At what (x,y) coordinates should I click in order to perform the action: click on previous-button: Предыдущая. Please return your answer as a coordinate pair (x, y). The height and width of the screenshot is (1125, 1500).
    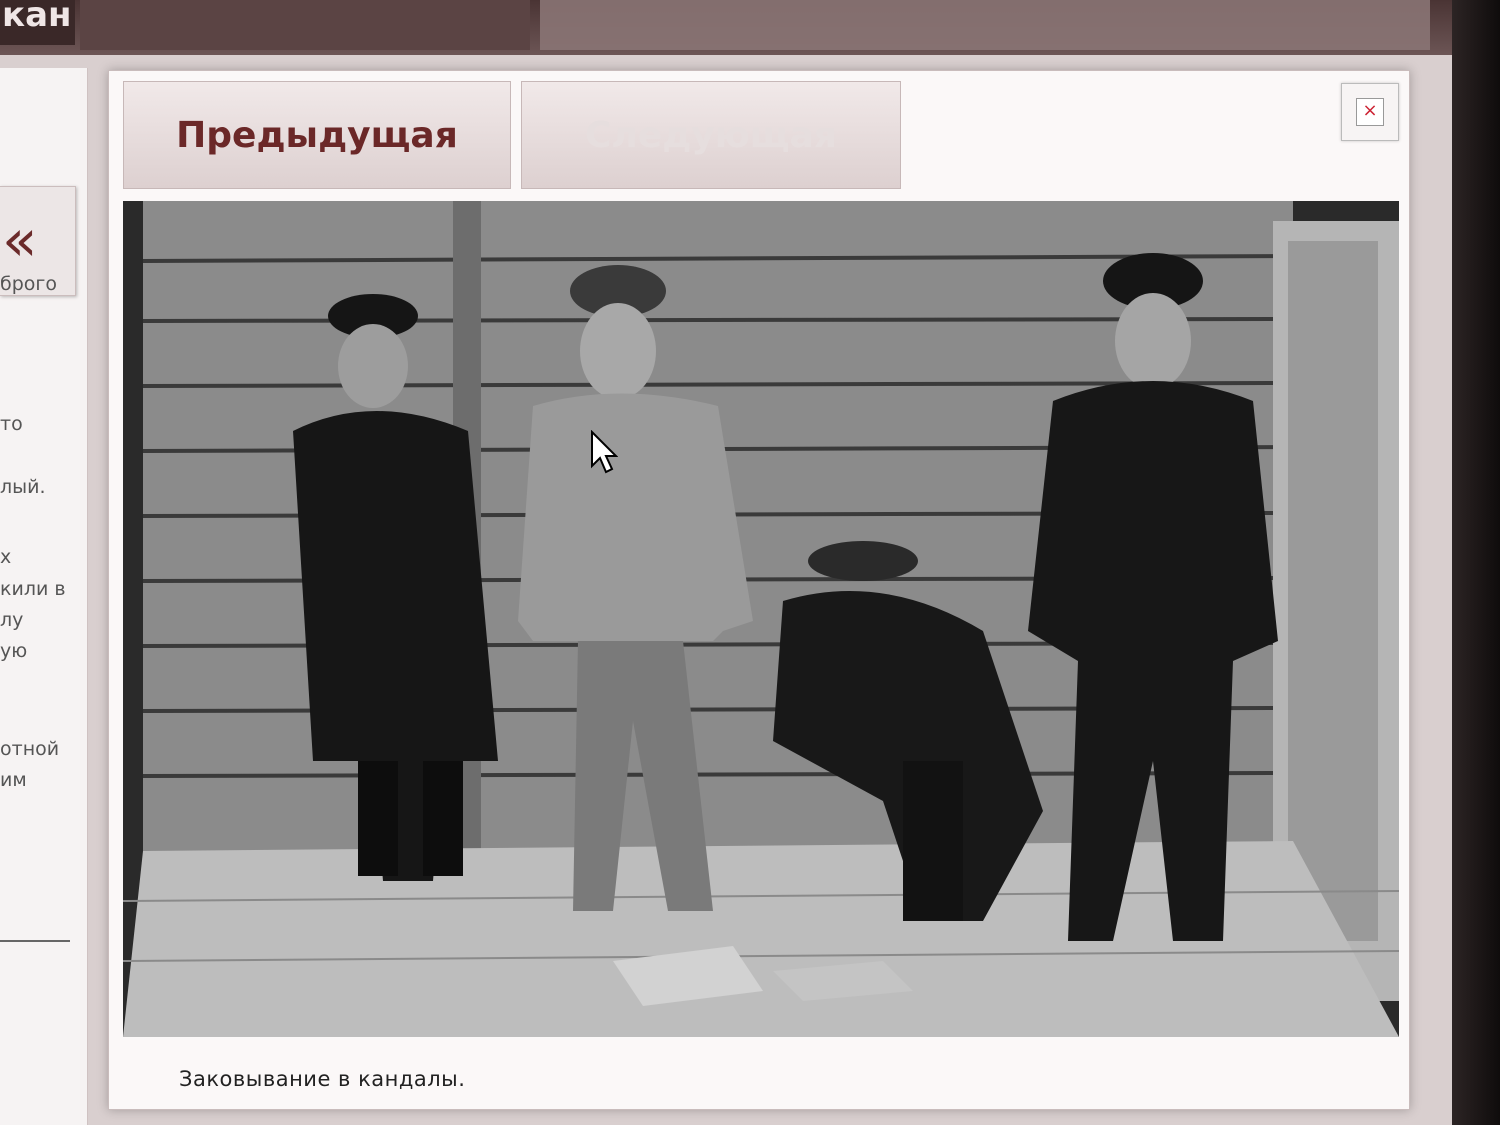
    Looking at the image, I should click on (317, 135).